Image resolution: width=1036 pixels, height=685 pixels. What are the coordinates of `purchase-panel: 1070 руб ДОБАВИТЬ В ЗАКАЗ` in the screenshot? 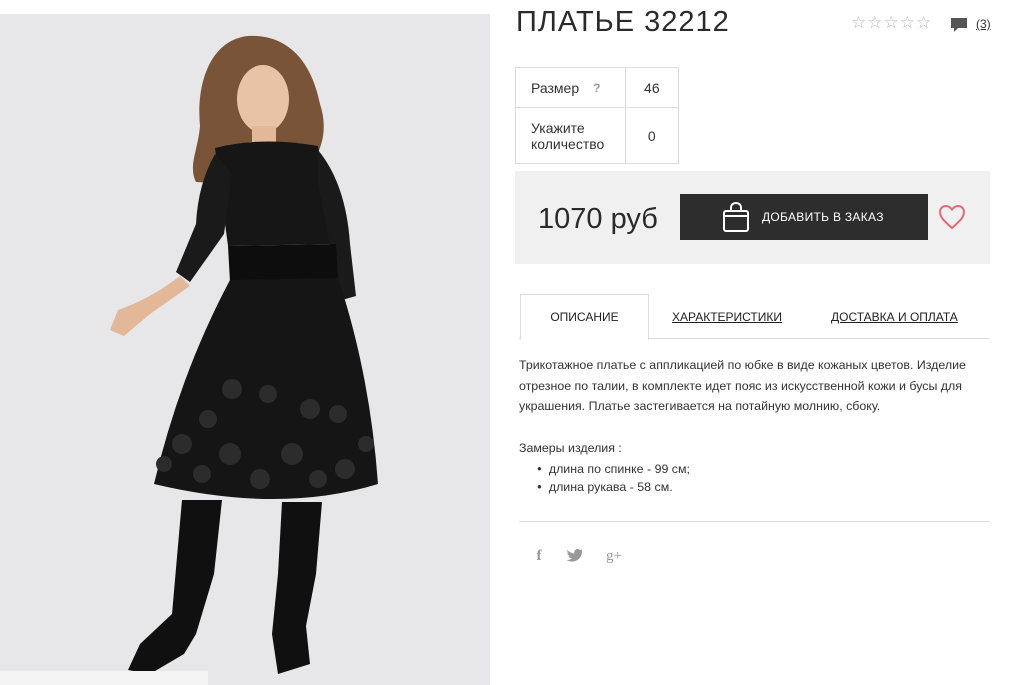 It's located at (752, 217).